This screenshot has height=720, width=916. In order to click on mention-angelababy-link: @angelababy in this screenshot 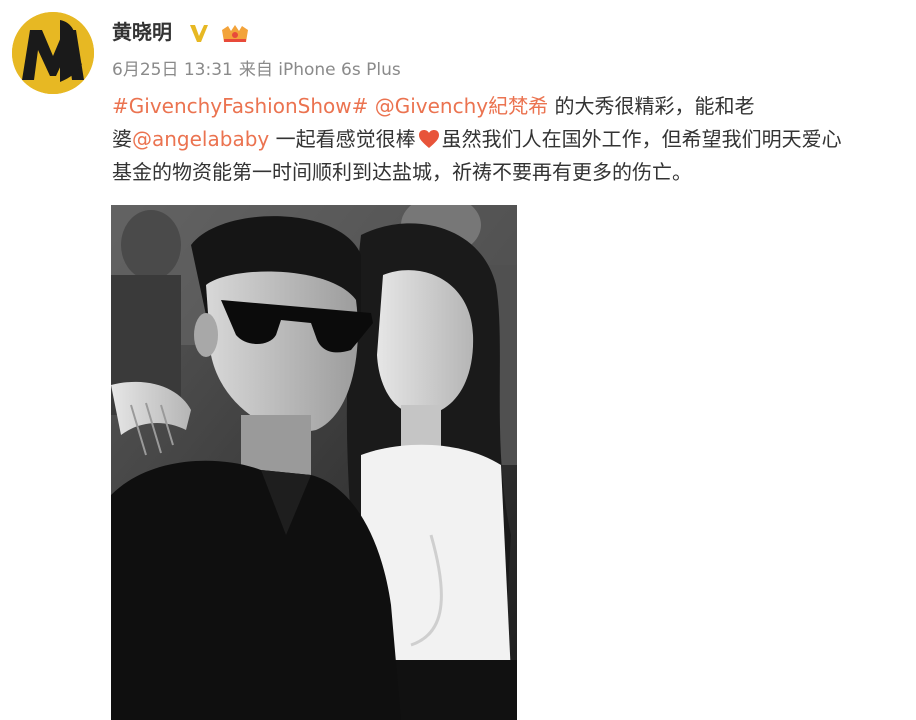, I will do `click(200, 139)`.